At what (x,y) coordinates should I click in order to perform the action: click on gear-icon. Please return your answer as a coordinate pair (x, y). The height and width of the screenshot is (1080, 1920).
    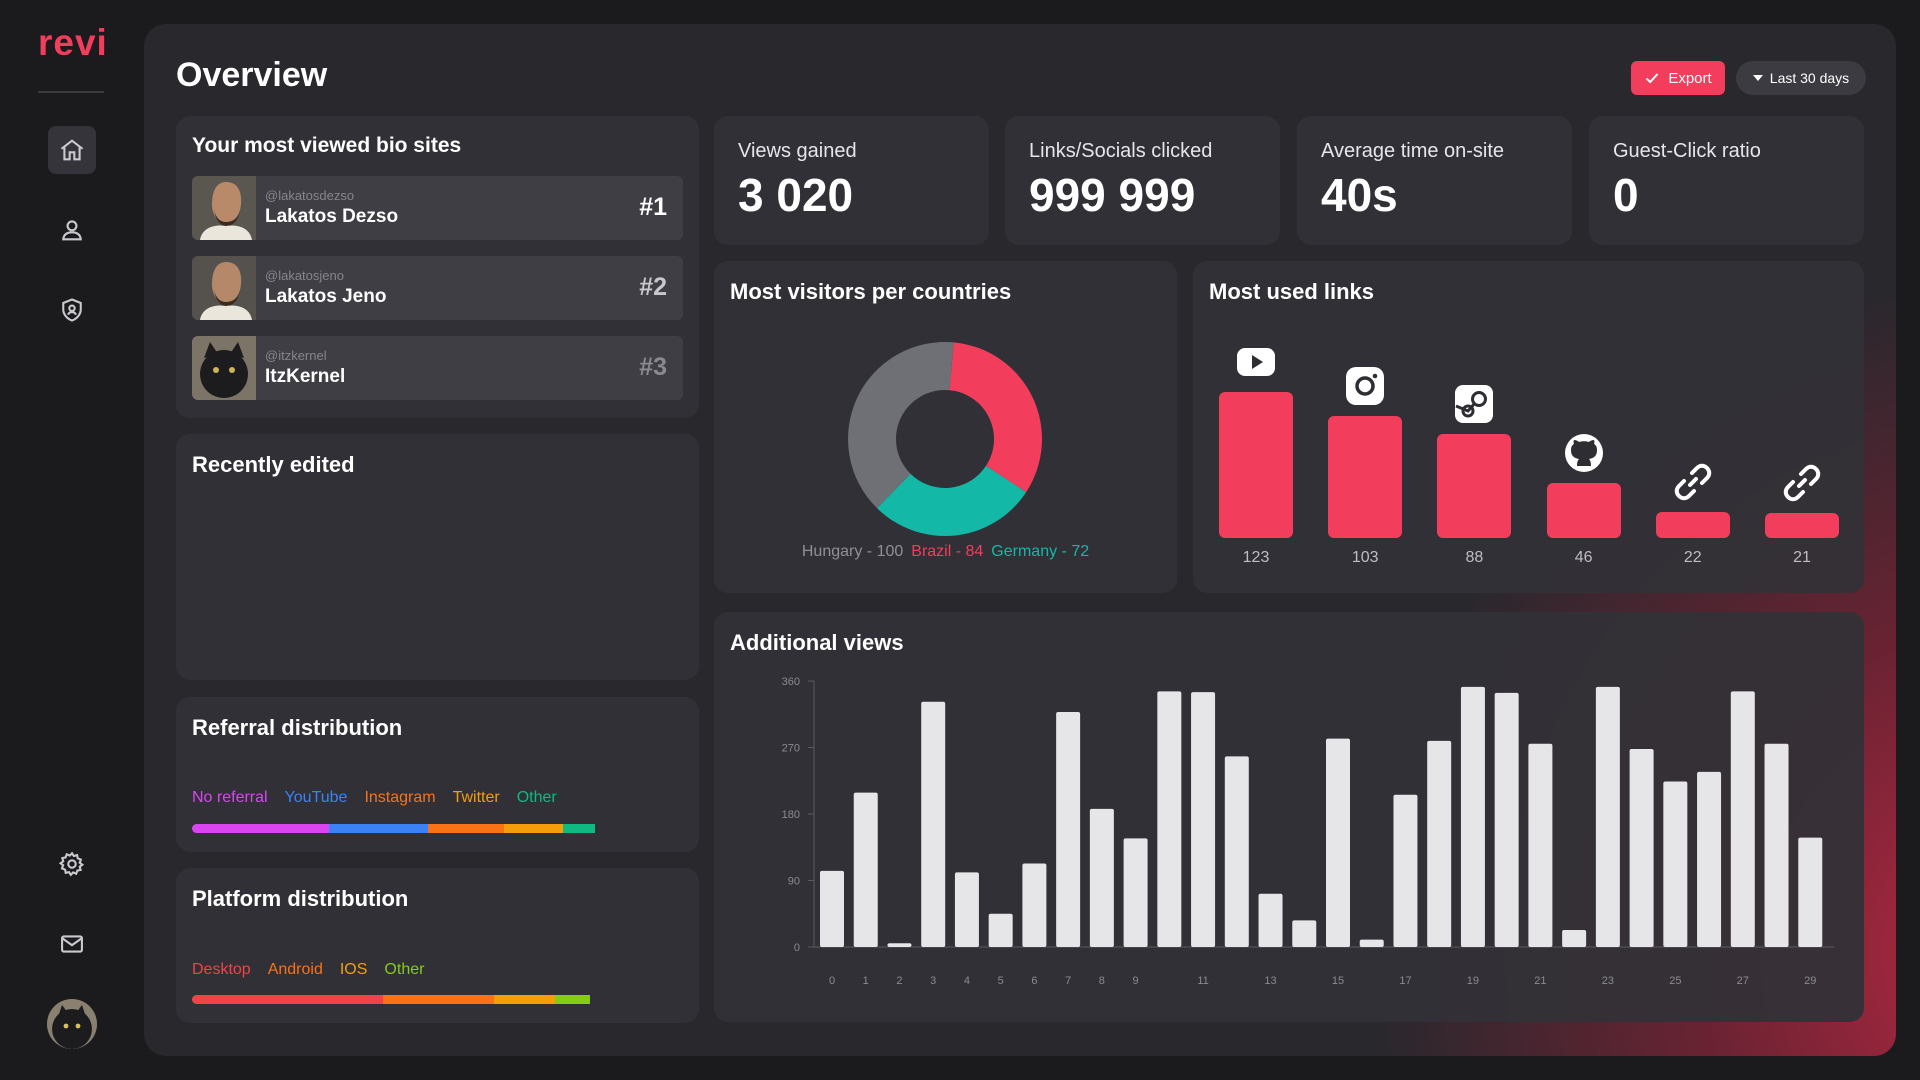
    Looking at the image, I should click on (71, 864).